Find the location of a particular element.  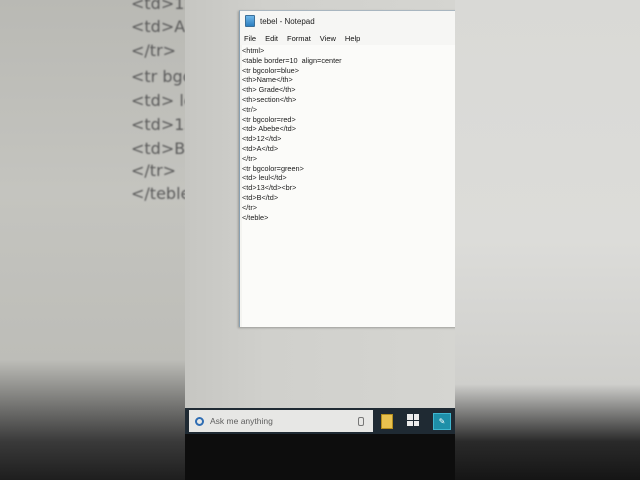

screen-bezel is located at coordinates (320, 457).